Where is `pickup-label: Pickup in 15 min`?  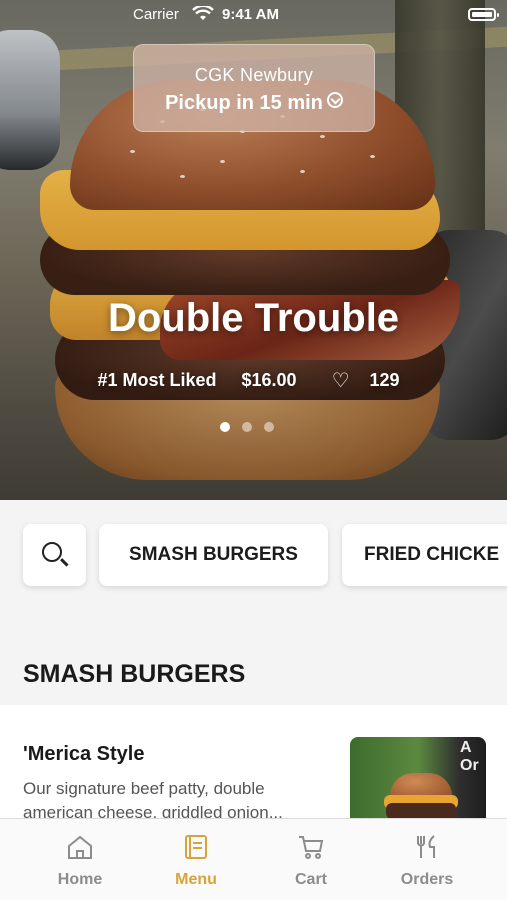
pickup-label: Pickup in 15 min is located at coordinates (244, 103).